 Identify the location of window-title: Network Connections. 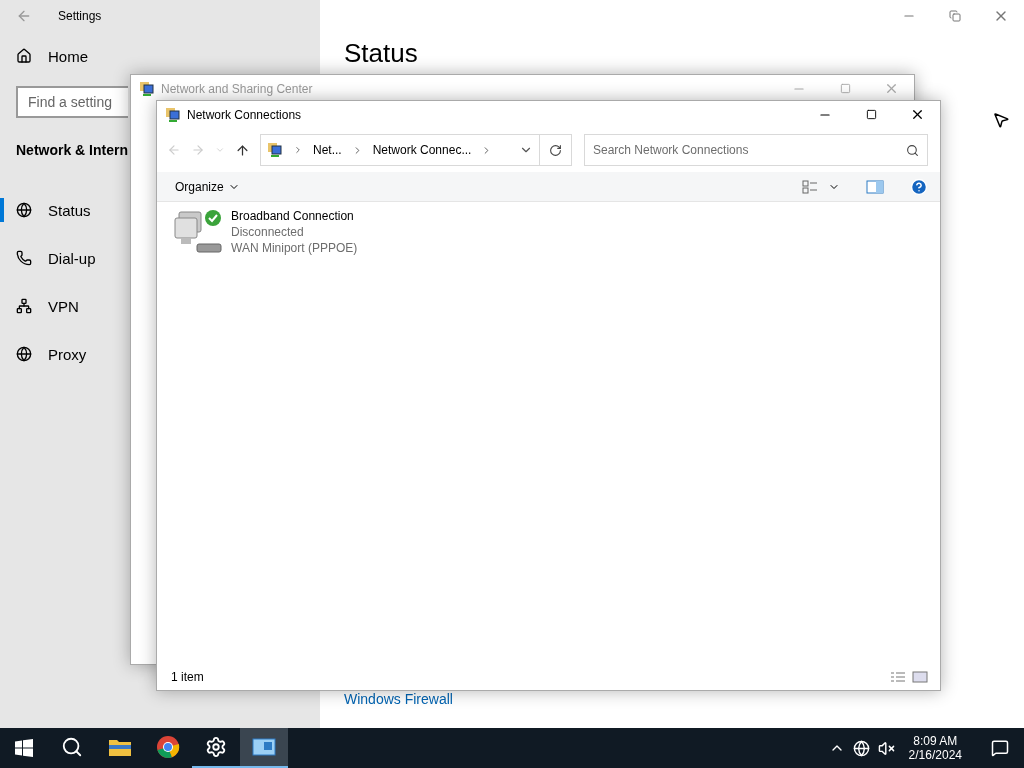
(244, 114).